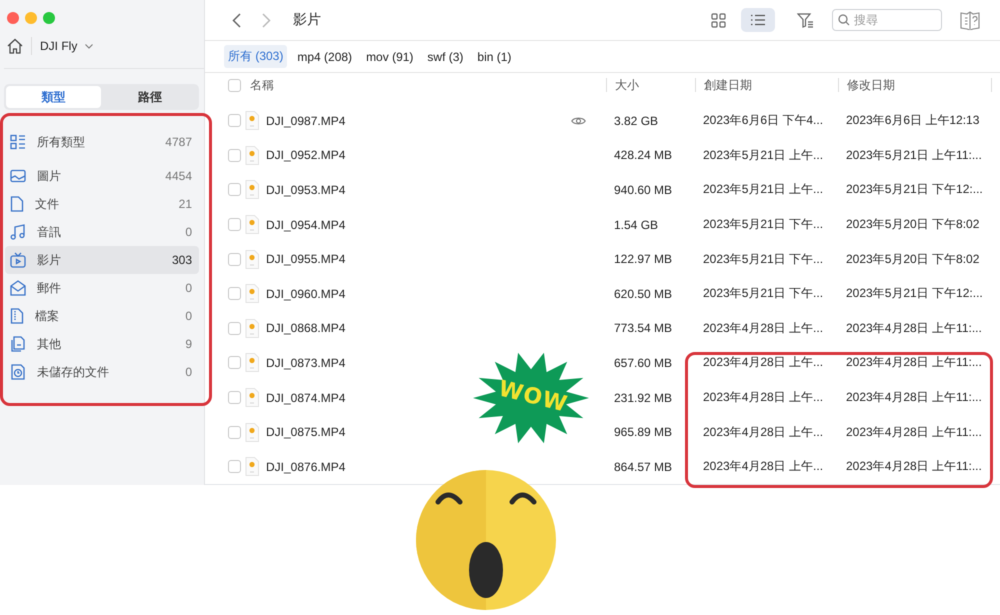 This screenshot has height=615, width=1000. Describe the element at coordinates (324, 56) in the screenshot. I see `filter-chip: mp4 (208)` at that location.